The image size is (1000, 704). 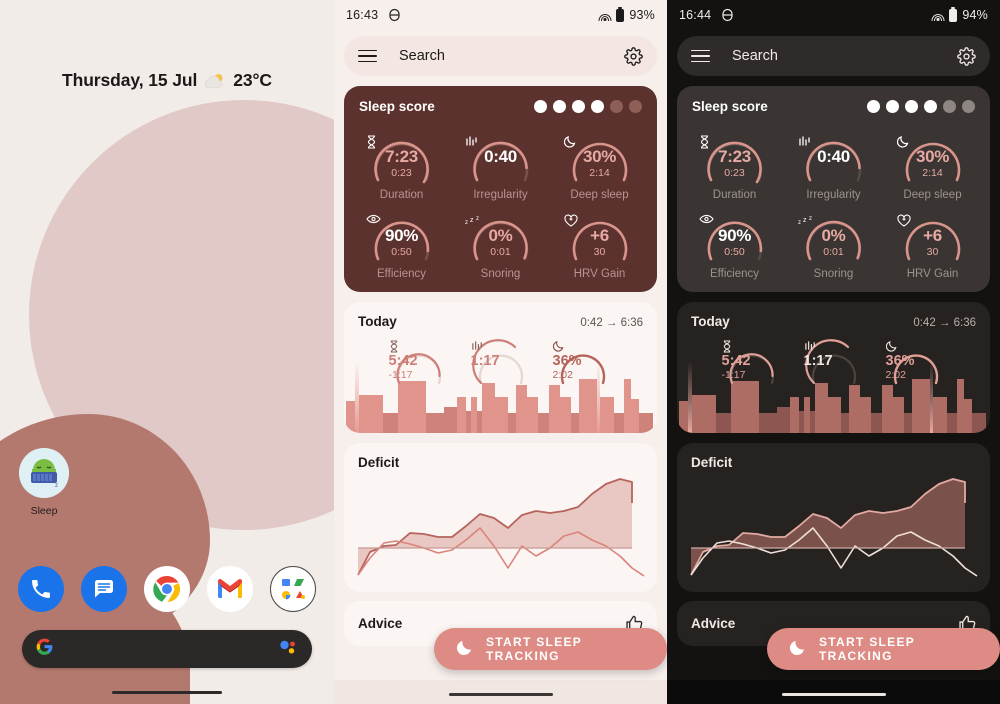 I want to click on today-gauge-subvalue: -1:17, so click(x=400, y=375).